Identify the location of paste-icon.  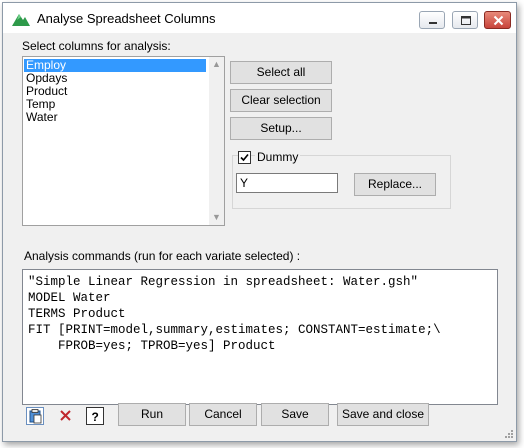
(35, 416).